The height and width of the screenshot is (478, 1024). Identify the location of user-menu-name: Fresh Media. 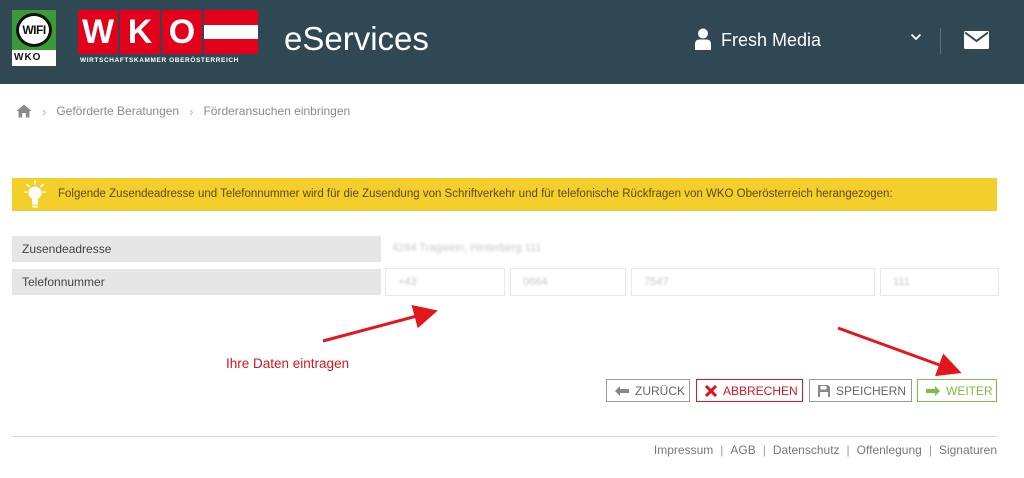
(771, 40).